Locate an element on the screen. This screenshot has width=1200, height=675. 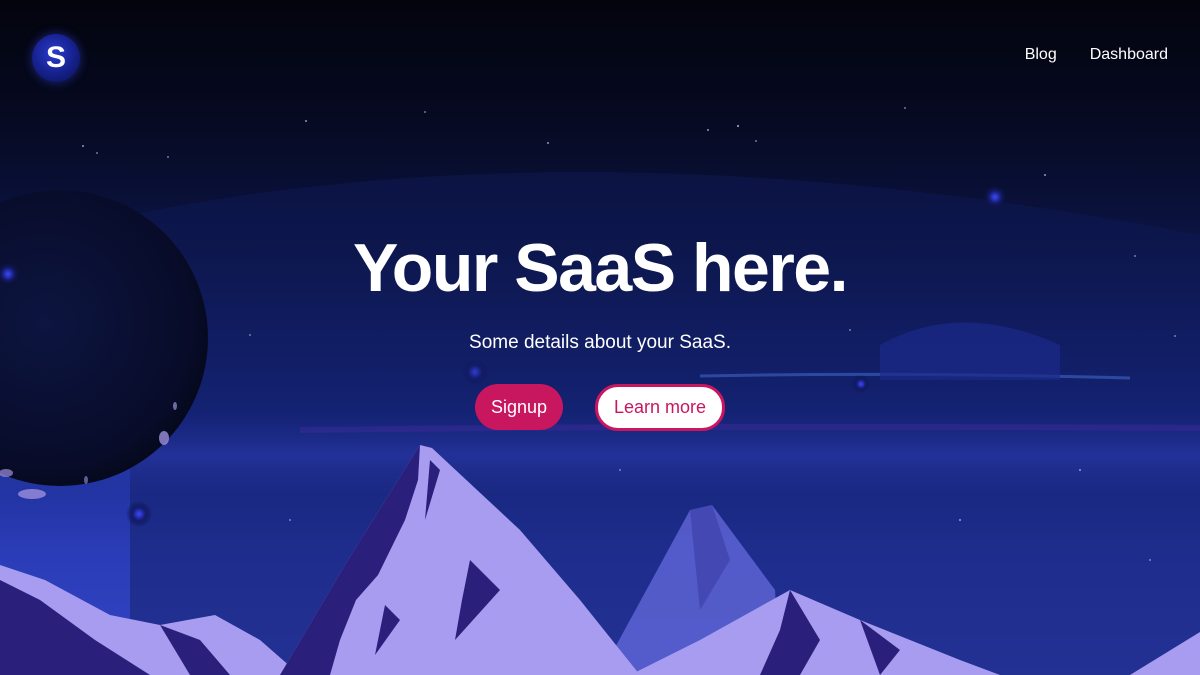
logo-letter: S is located at coordinates (55, 57).